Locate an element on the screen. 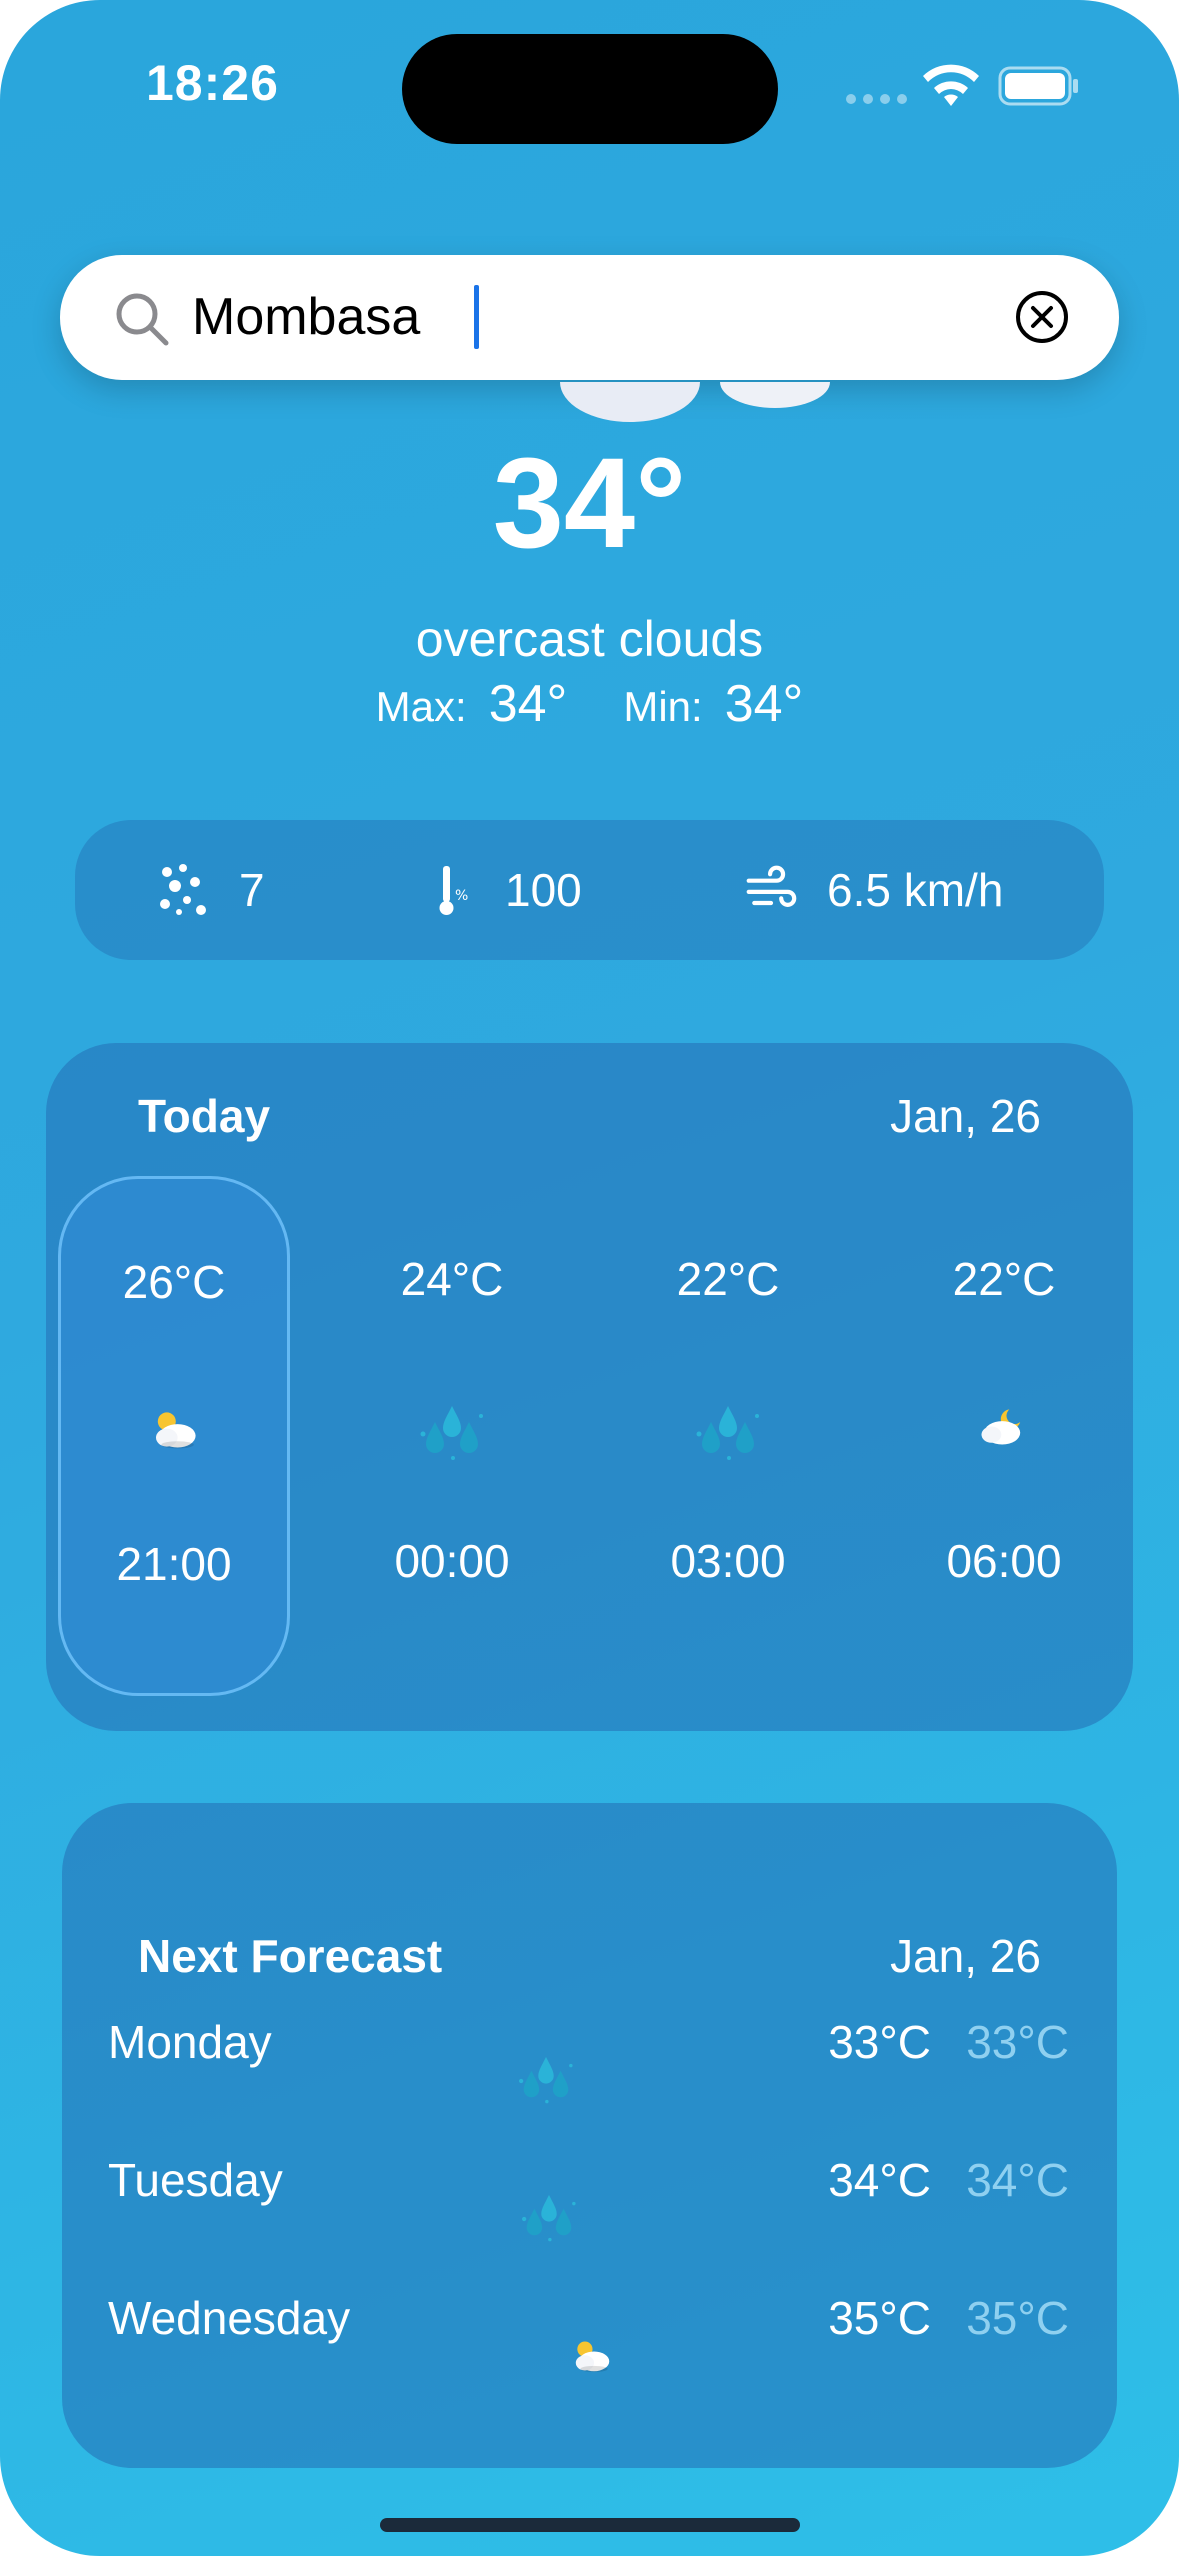 This screenshot has height=2556, width=1179. clear-search-icon is located at coordinates (1042, 317).